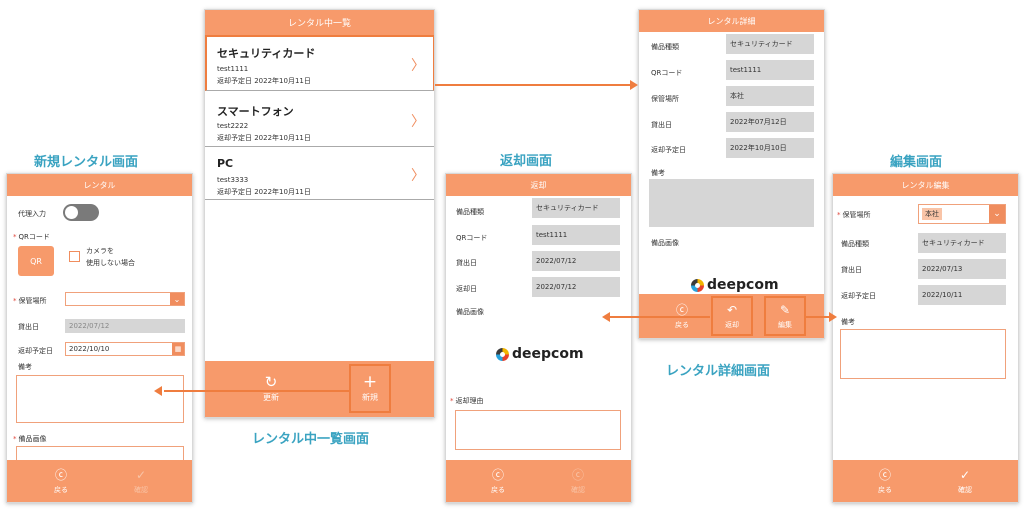  Describe the element at coordinates (86, 162) in the screenshot. I see `title-new-rental: 新規レンタル画面` at that location.